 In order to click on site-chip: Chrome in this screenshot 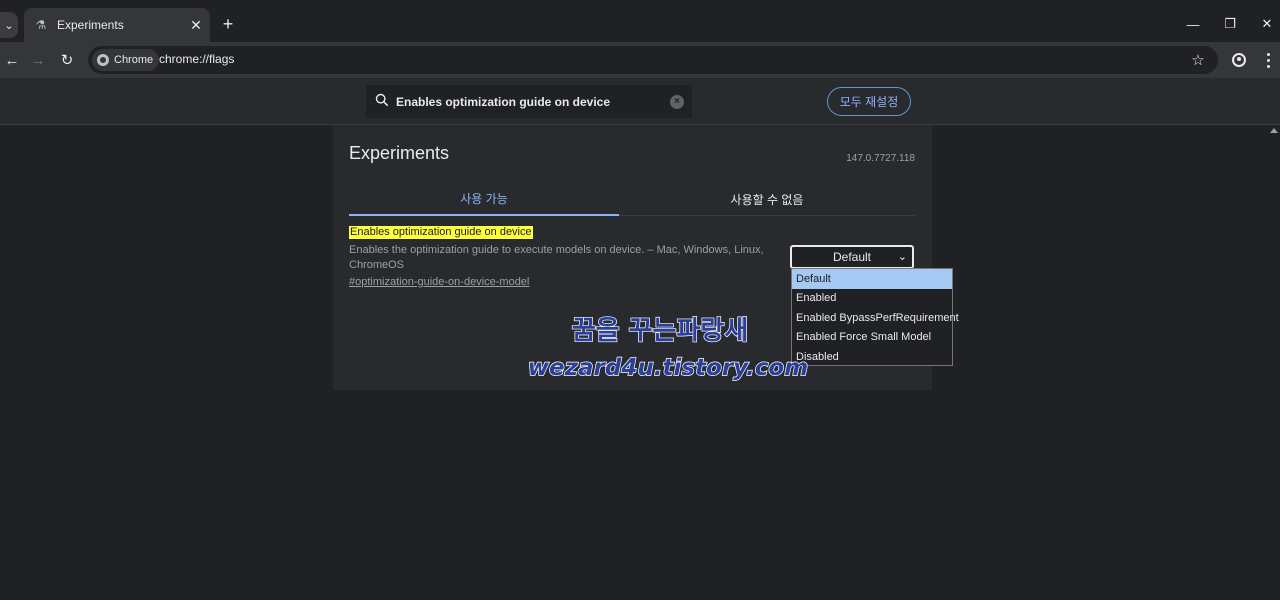, I will do `click(126, 60)`.